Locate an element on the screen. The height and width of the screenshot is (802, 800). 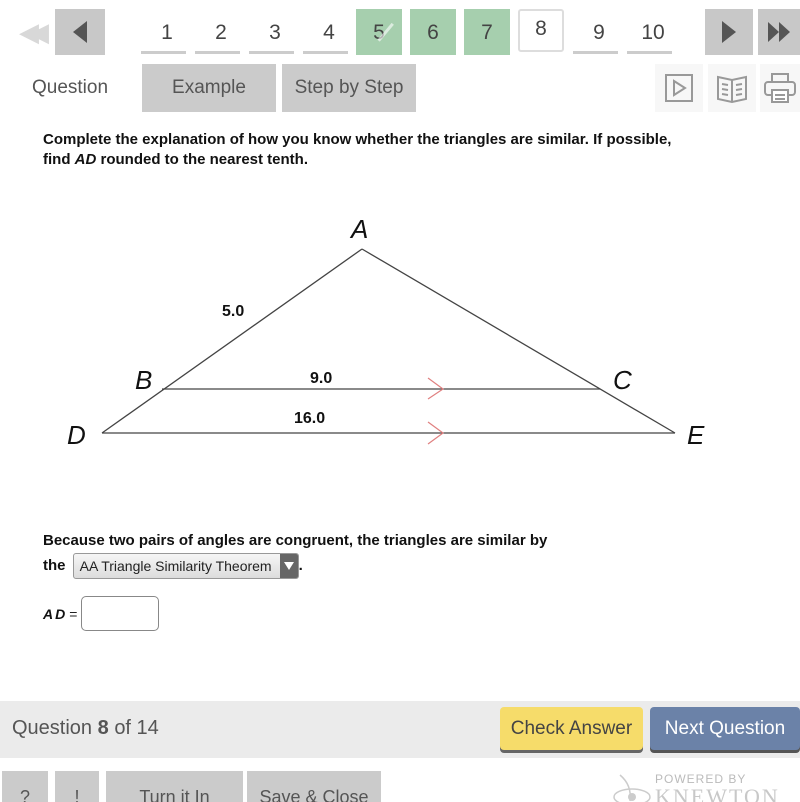
last-page-button is located at coordinates (779, 32).